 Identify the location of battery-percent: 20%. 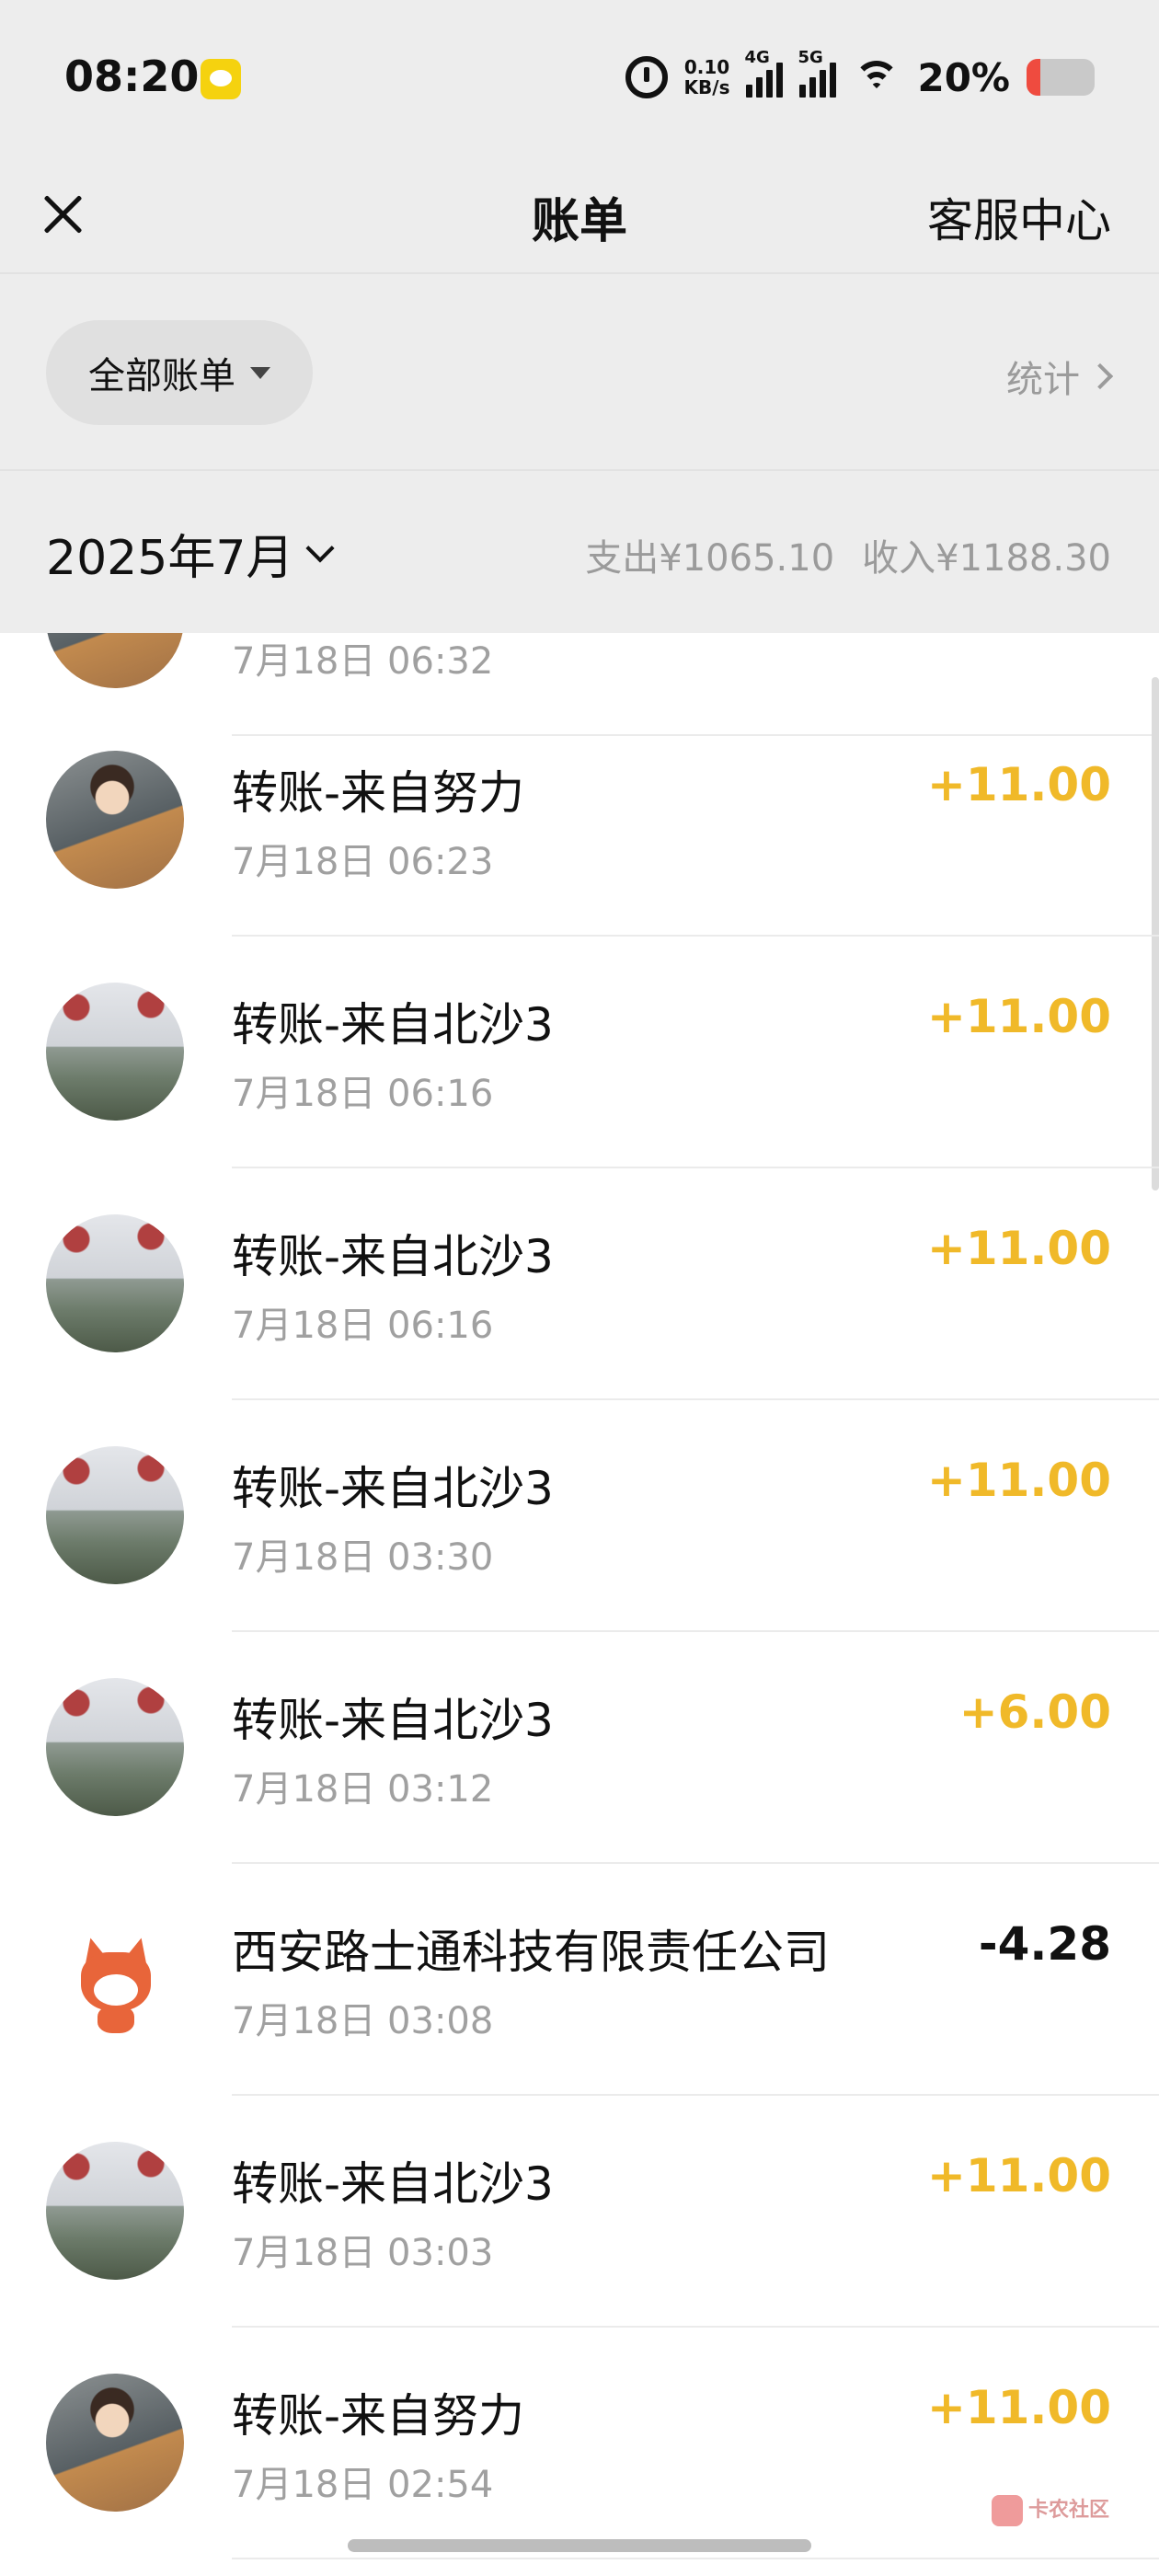
(963, 77).